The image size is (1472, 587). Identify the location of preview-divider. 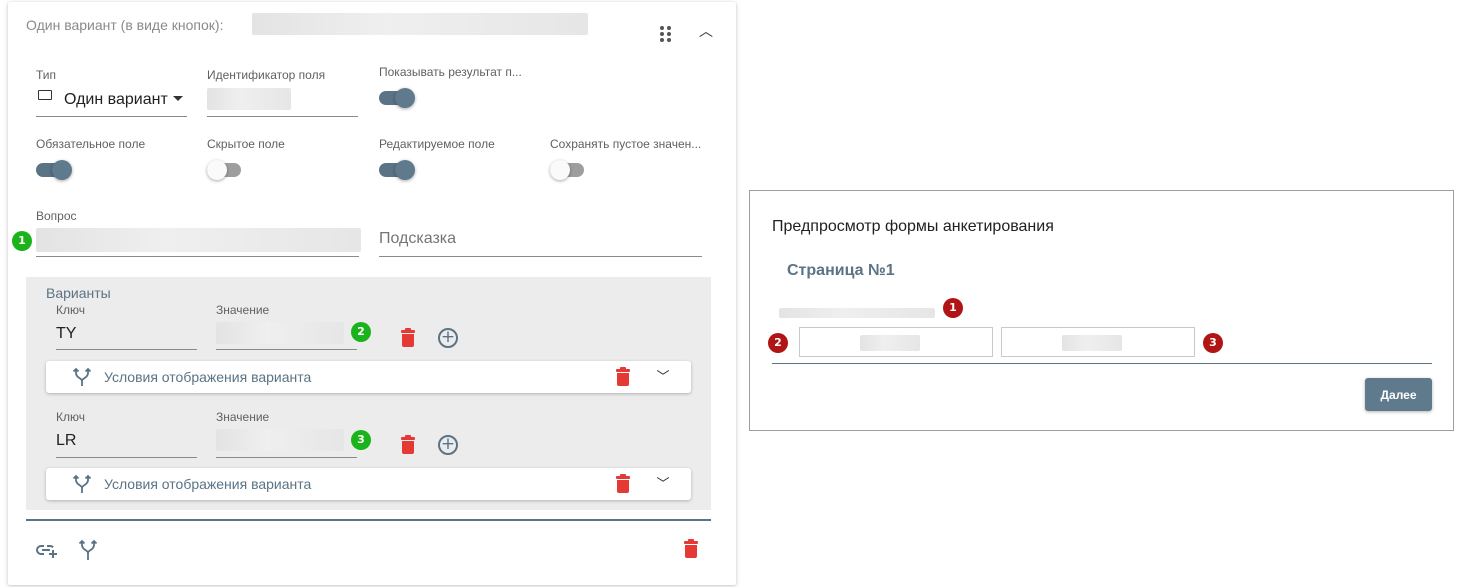
(1102, 363).